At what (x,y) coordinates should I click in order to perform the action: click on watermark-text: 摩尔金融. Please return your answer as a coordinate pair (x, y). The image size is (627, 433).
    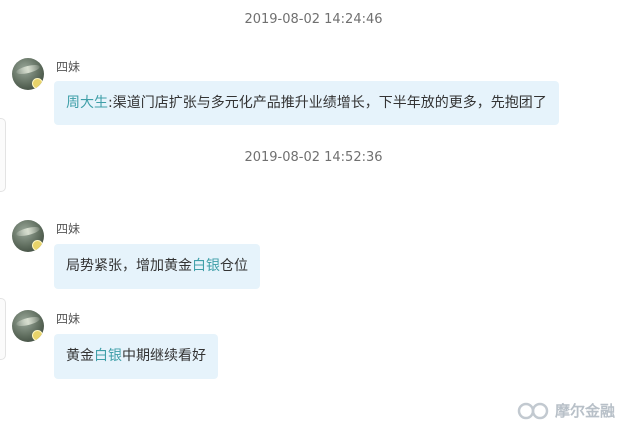
    Looking at the image, I should click on (584, 411).